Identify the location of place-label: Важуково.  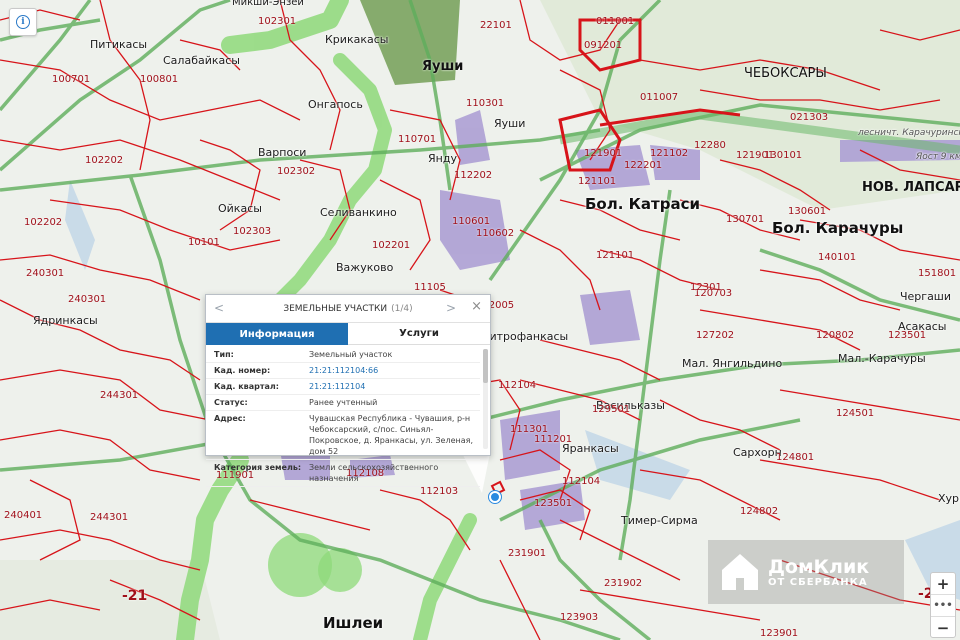
(365, 267).